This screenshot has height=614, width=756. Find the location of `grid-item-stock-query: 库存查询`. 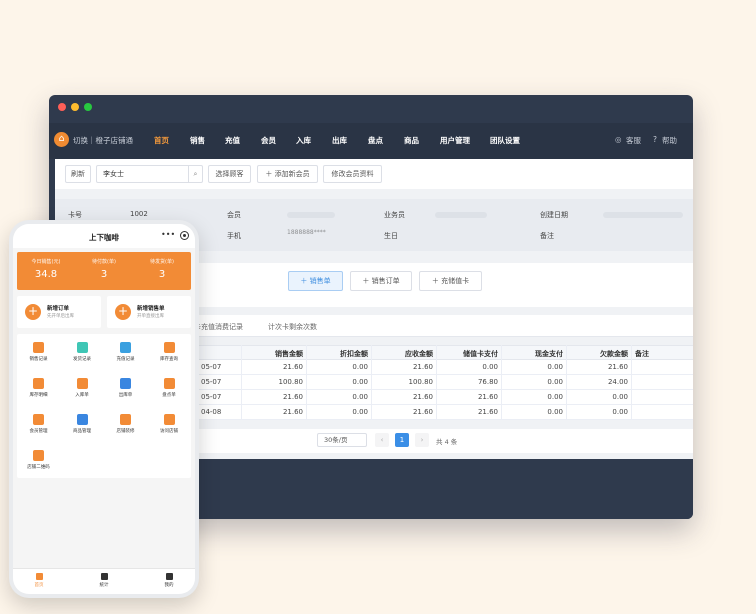

grid-item-stock-query: 库存查询 is located at coordinates (169, 352).